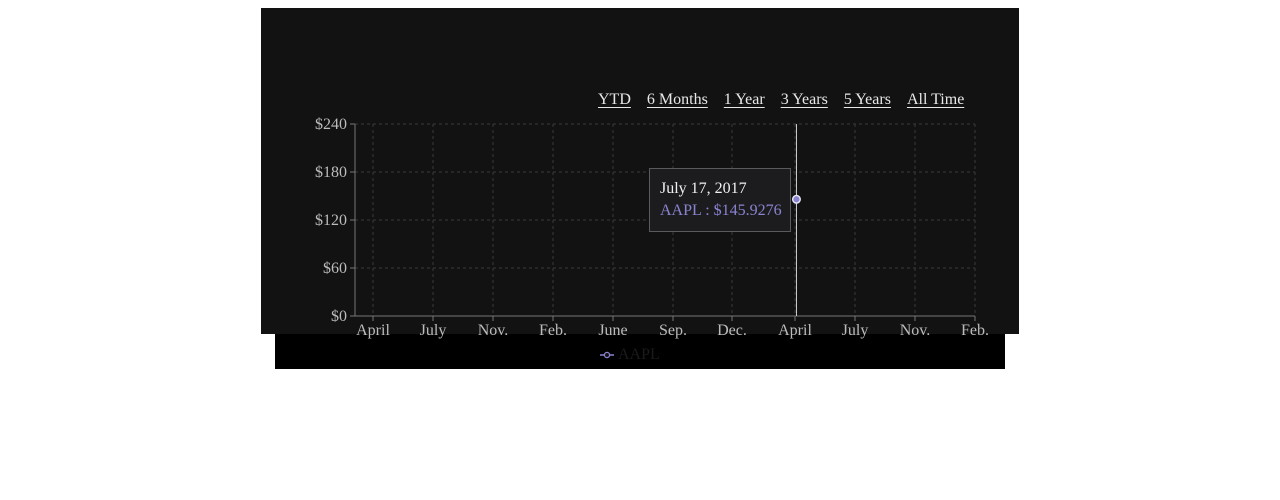 The width and height of the screenshot is (1280, 500). Describe the element at coordinates (331, 124) in the screenshot. I see `y-tick-label: $240` at that location.